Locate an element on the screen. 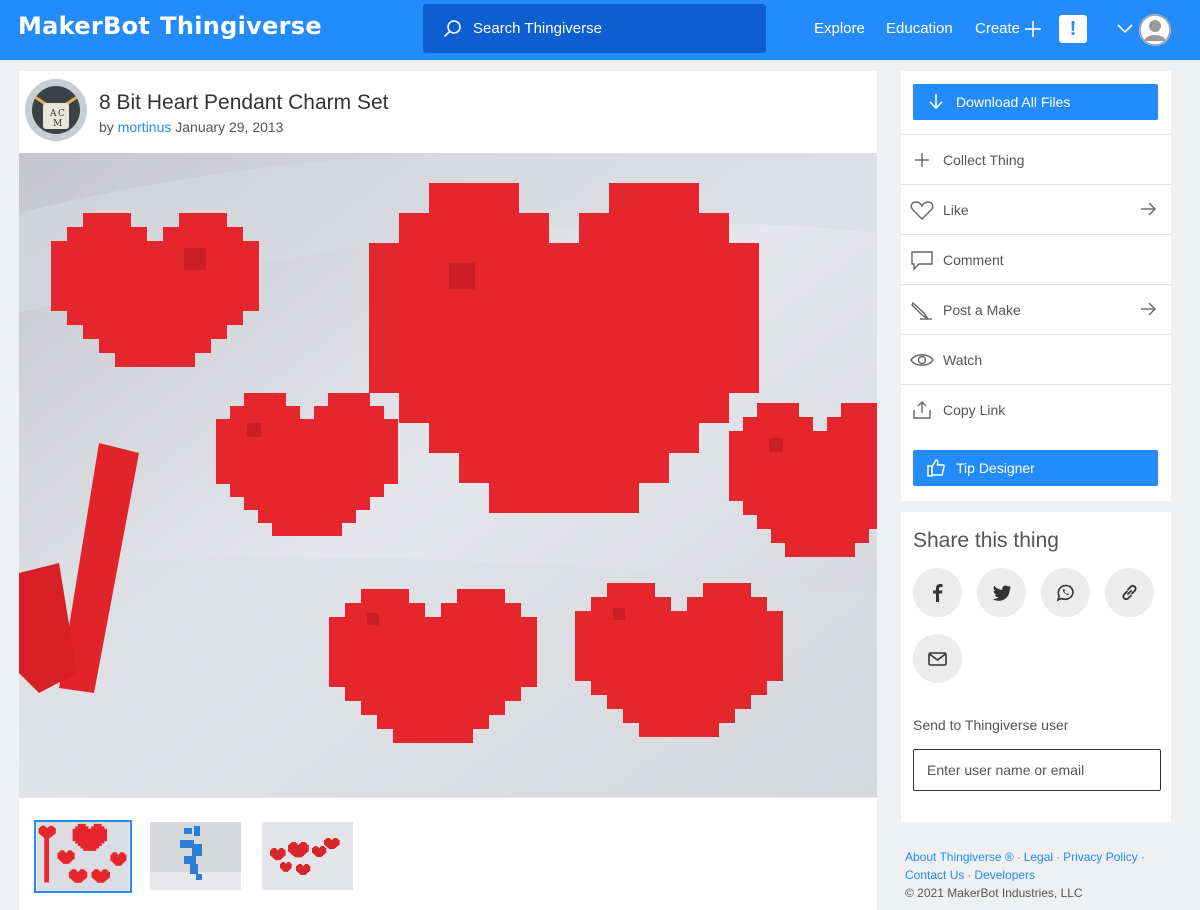  svg-text: M is located at coordinates (57, 124).